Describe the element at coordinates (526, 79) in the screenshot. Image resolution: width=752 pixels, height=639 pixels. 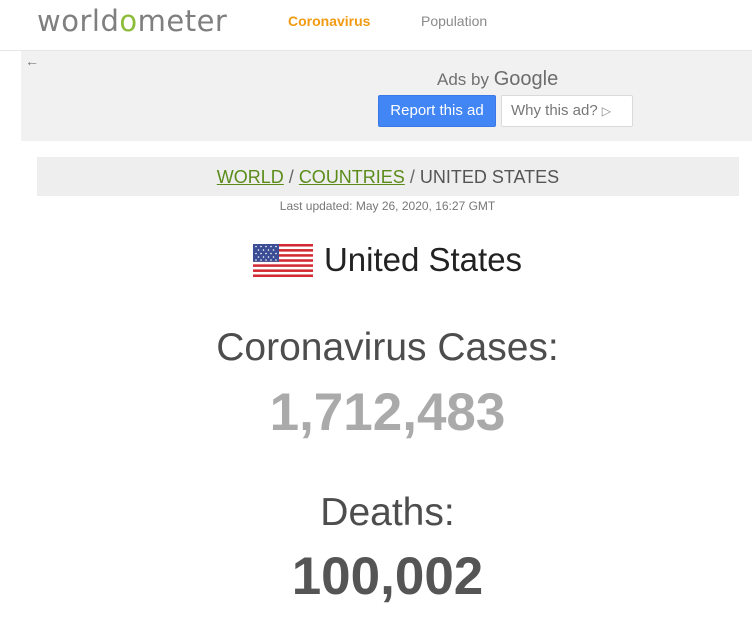
I see `google-wordmark: Google` at that location.